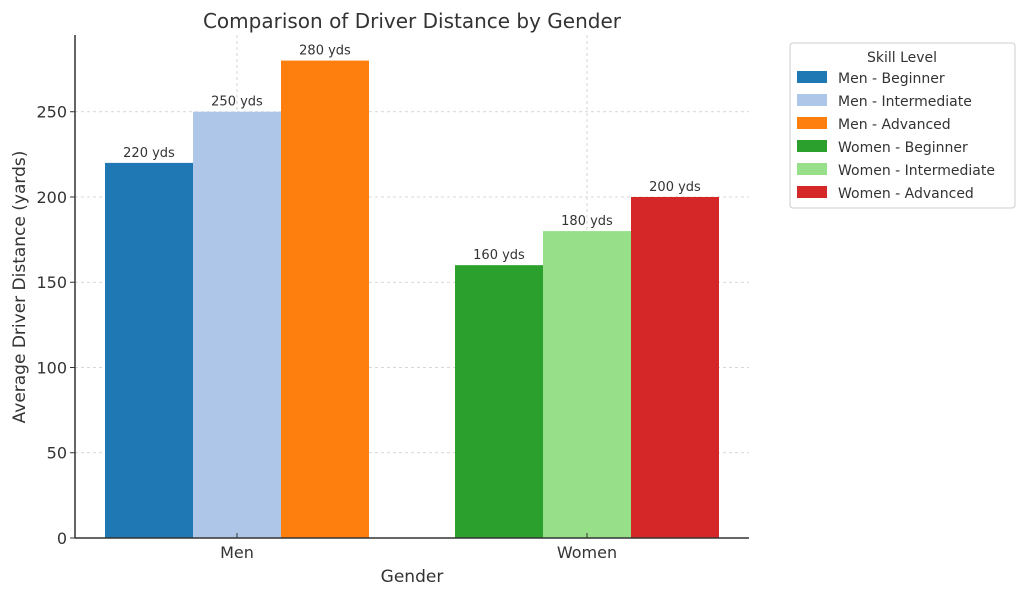 This screenshot has height=600, width=1024. What do you see at coordinates (412, 21) in the screenshot?
I see `chart-title: Comparison of Driver Distance by Gender` at bounding box center [412, 21].